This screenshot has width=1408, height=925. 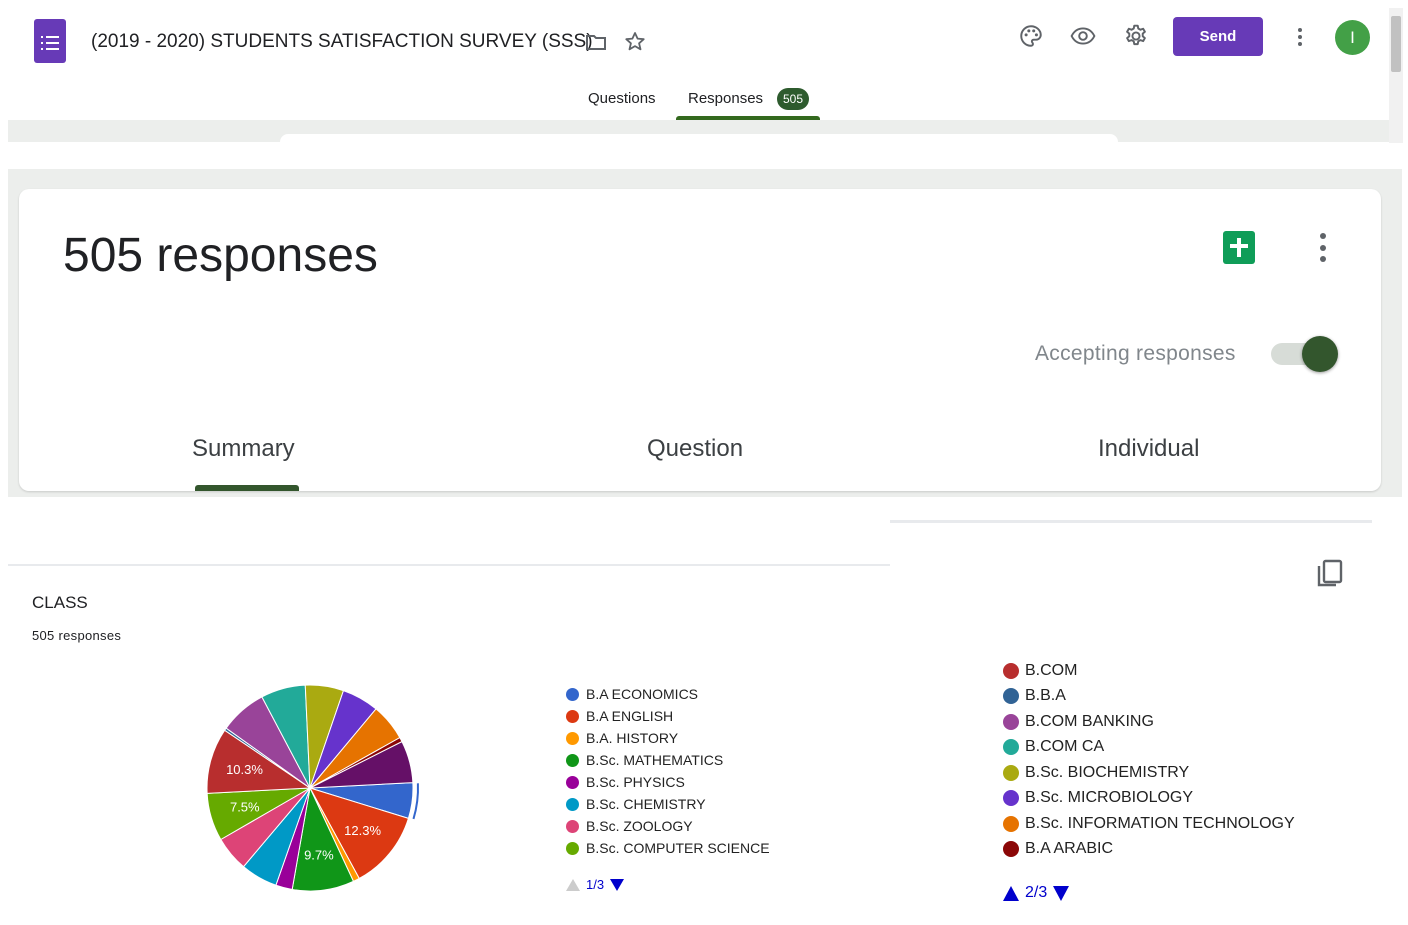 I want to click on legend-page-label: 2/3, so click(x=1036, y=892).